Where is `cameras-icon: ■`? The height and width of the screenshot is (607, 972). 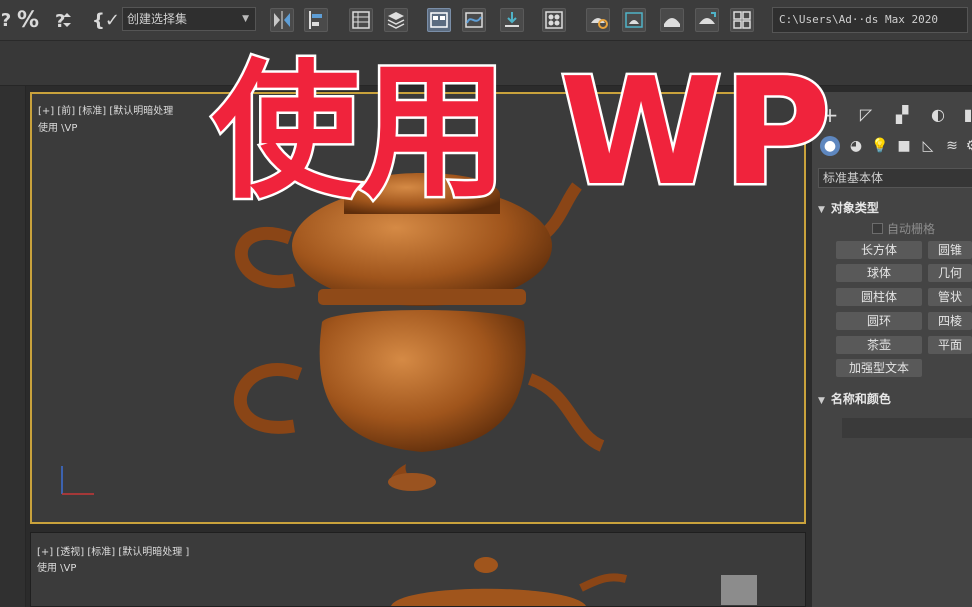 cameras-icon: ■ is located at coordinates (904, 146).